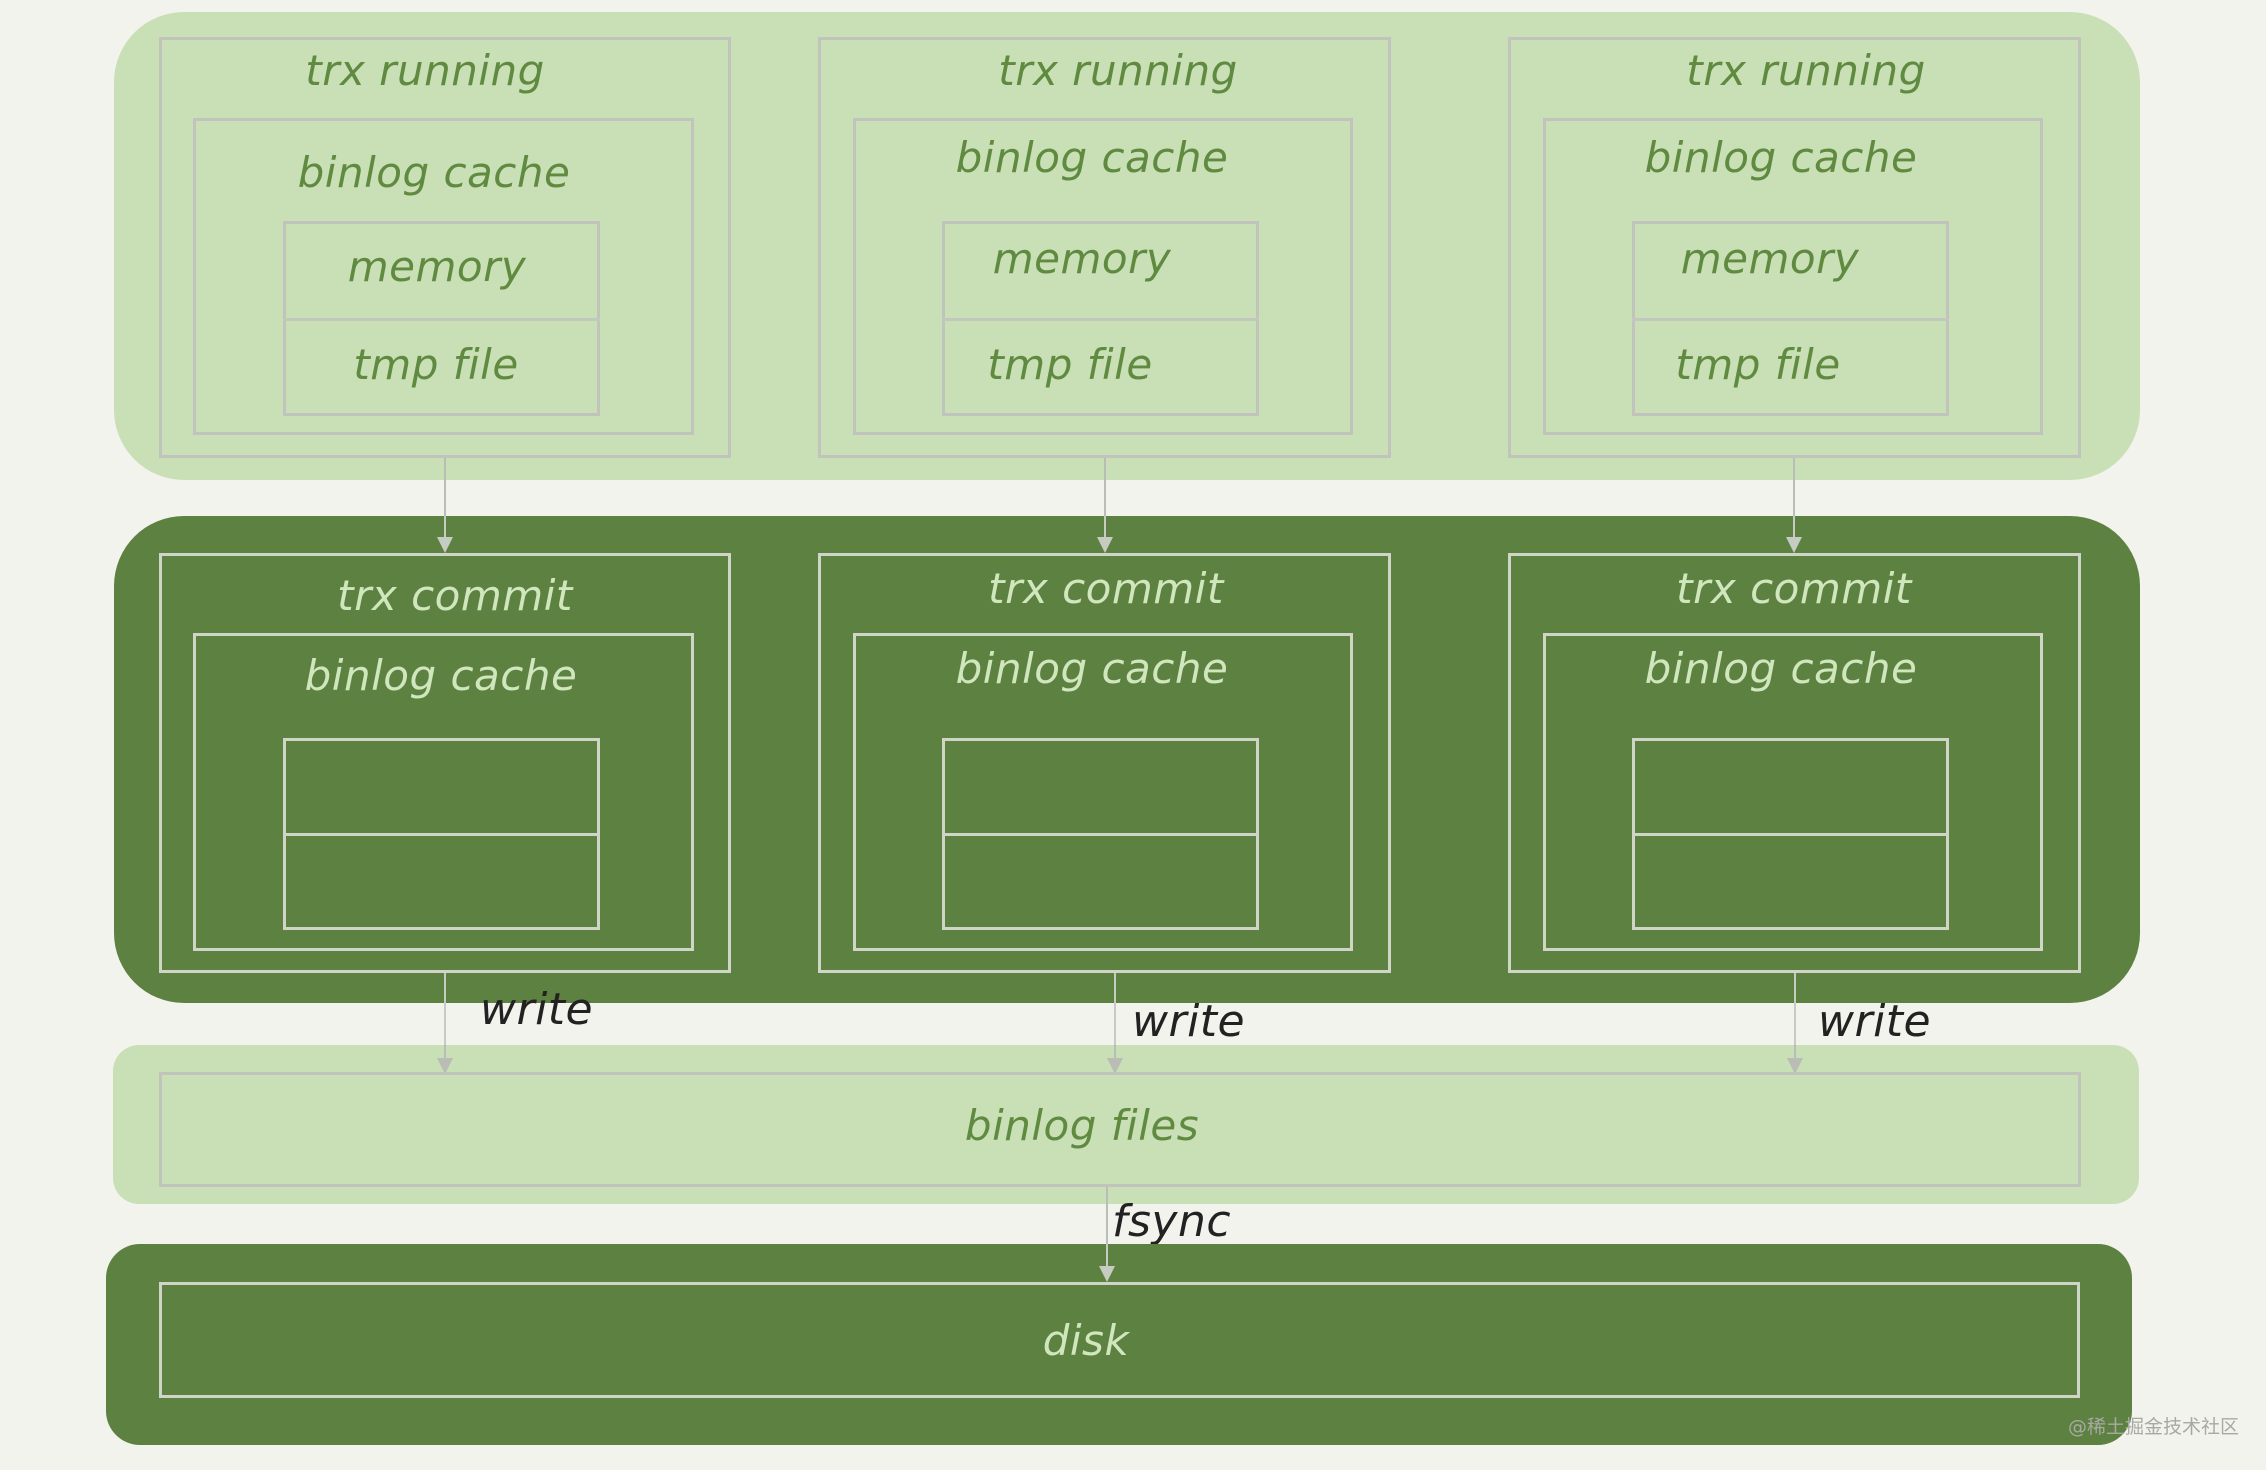 This screenshot has width=2266, height=1470. Describe the element at coordinates (1875, 1021) in the screenshot. I see `write-label-3: write` at that location.